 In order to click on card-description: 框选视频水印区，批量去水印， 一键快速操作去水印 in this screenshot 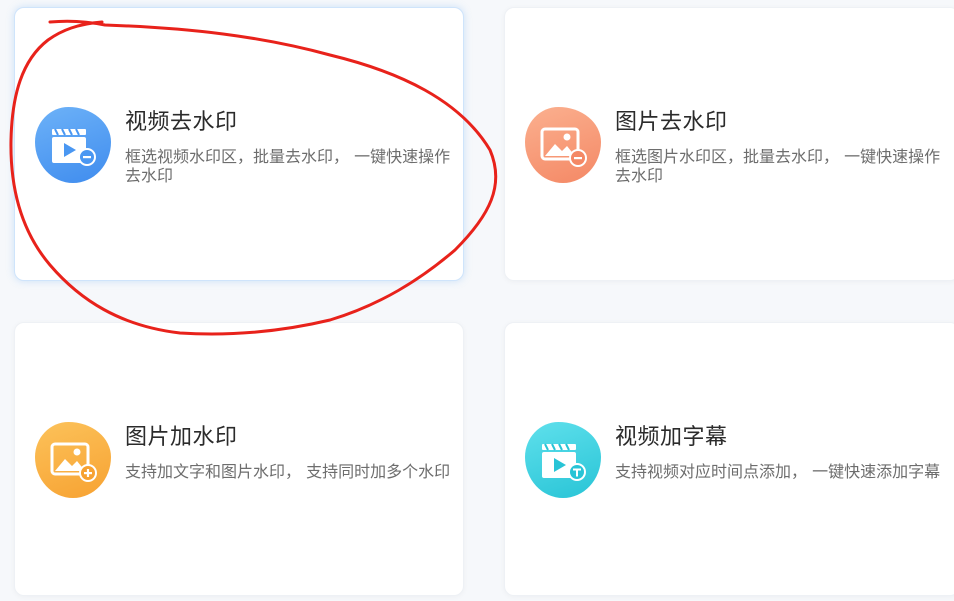, I will do `click(288, 166)`.